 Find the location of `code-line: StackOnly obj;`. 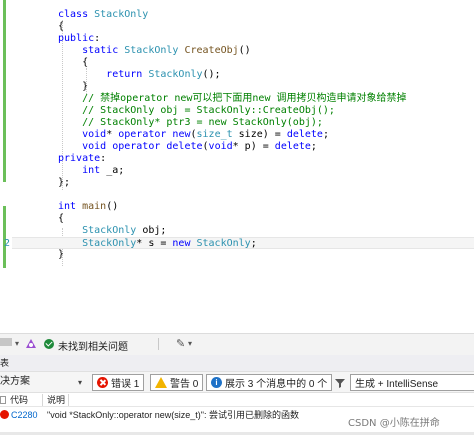

code-line: StackOnly obj; is located at coordinates (243, 231).